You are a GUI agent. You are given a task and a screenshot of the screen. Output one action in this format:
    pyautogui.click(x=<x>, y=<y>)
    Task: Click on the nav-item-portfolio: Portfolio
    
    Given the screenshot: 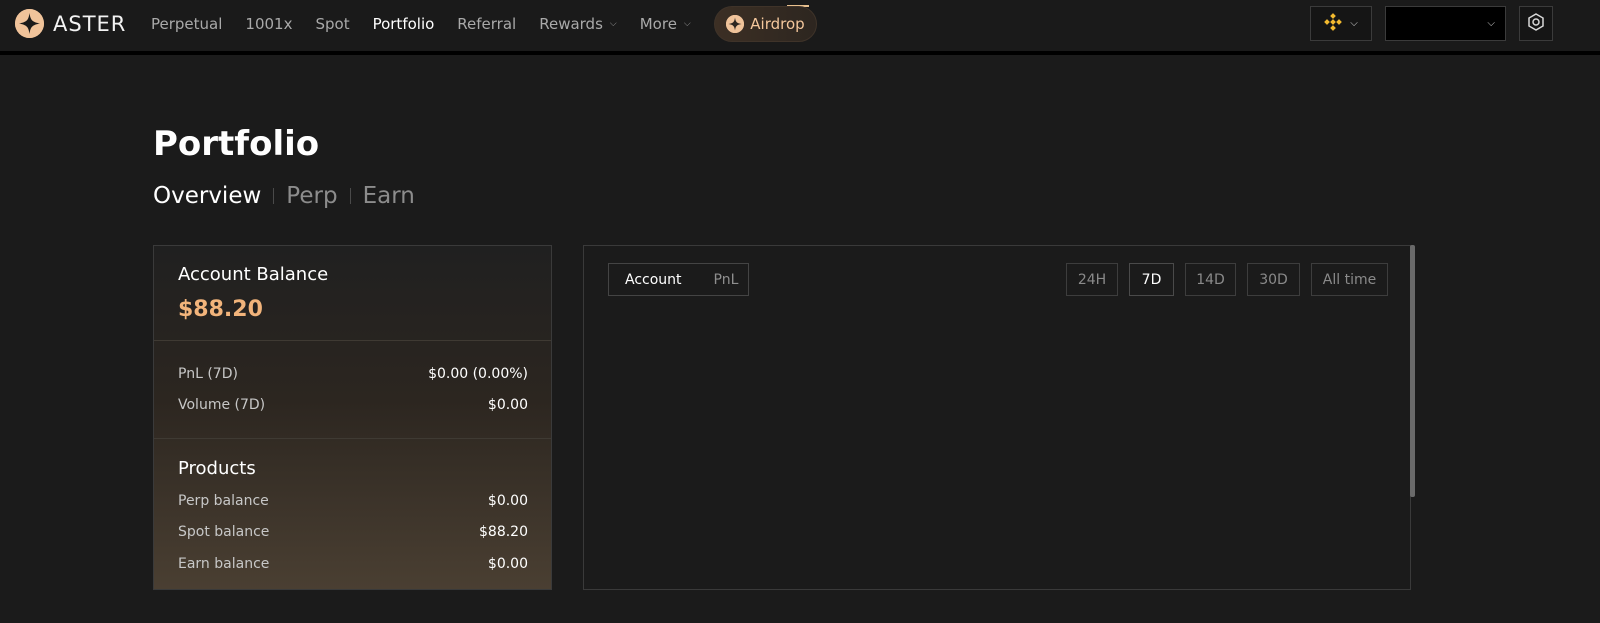 What is the action you would take?
    pyautogui.click(x=404, y=24)
    